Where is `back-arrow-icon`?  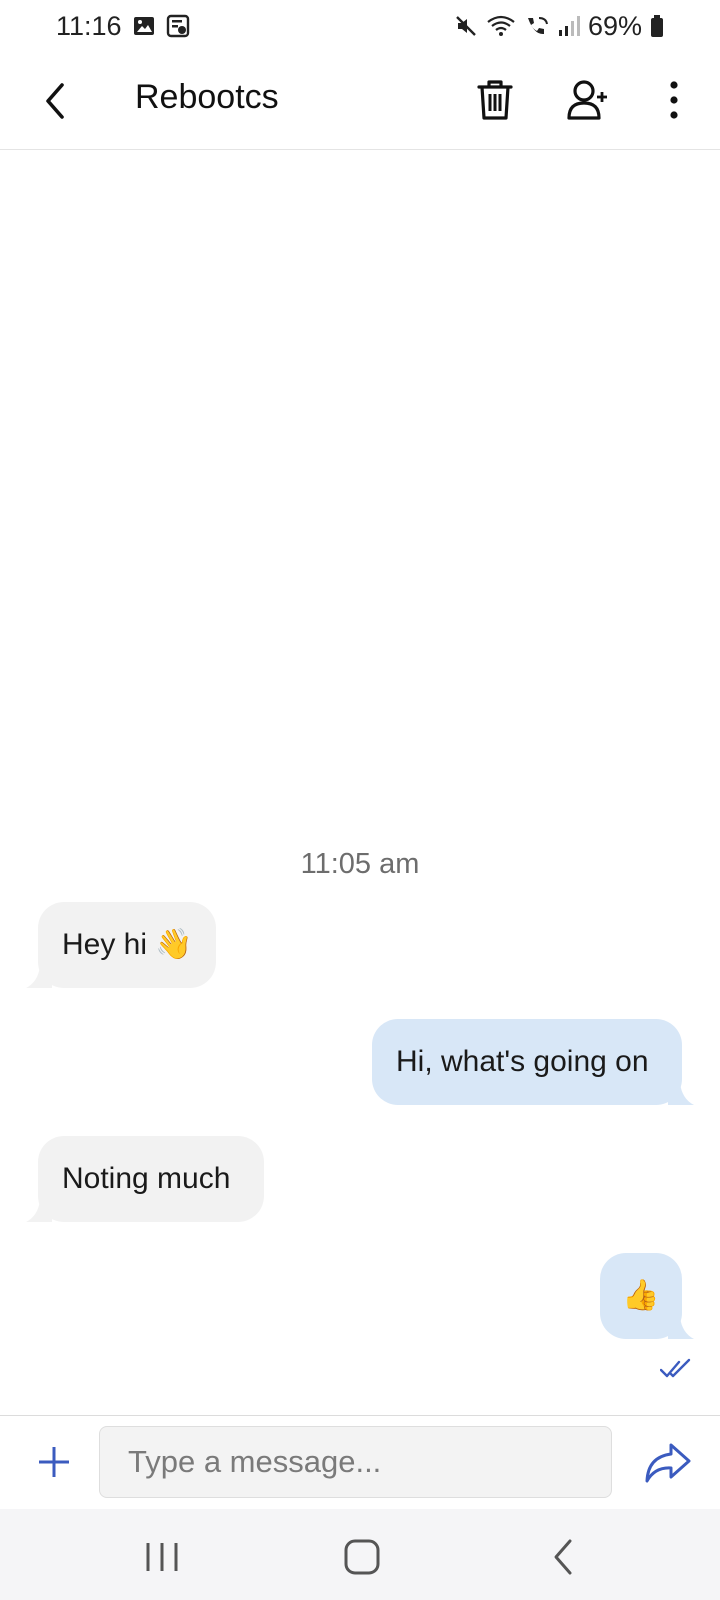 back-arrow-icon is located at coordinates (55, 101).